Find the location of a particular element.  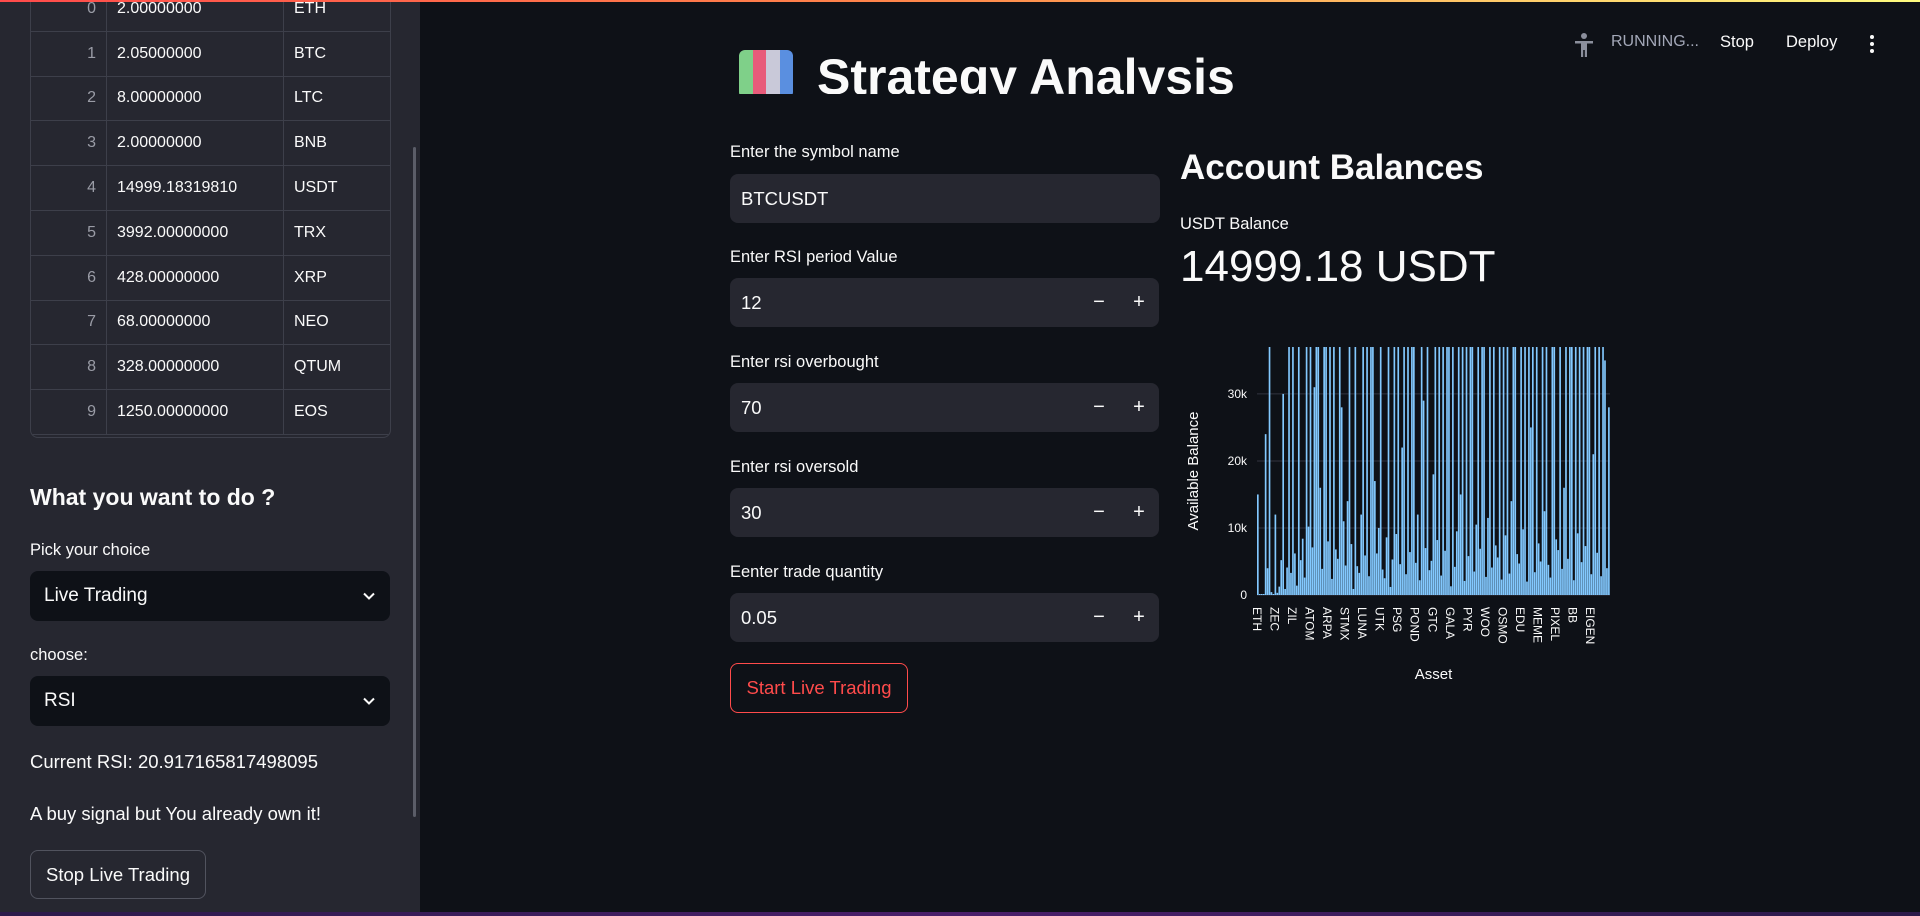

row-index: 6 is located at coordinates (69, 277).